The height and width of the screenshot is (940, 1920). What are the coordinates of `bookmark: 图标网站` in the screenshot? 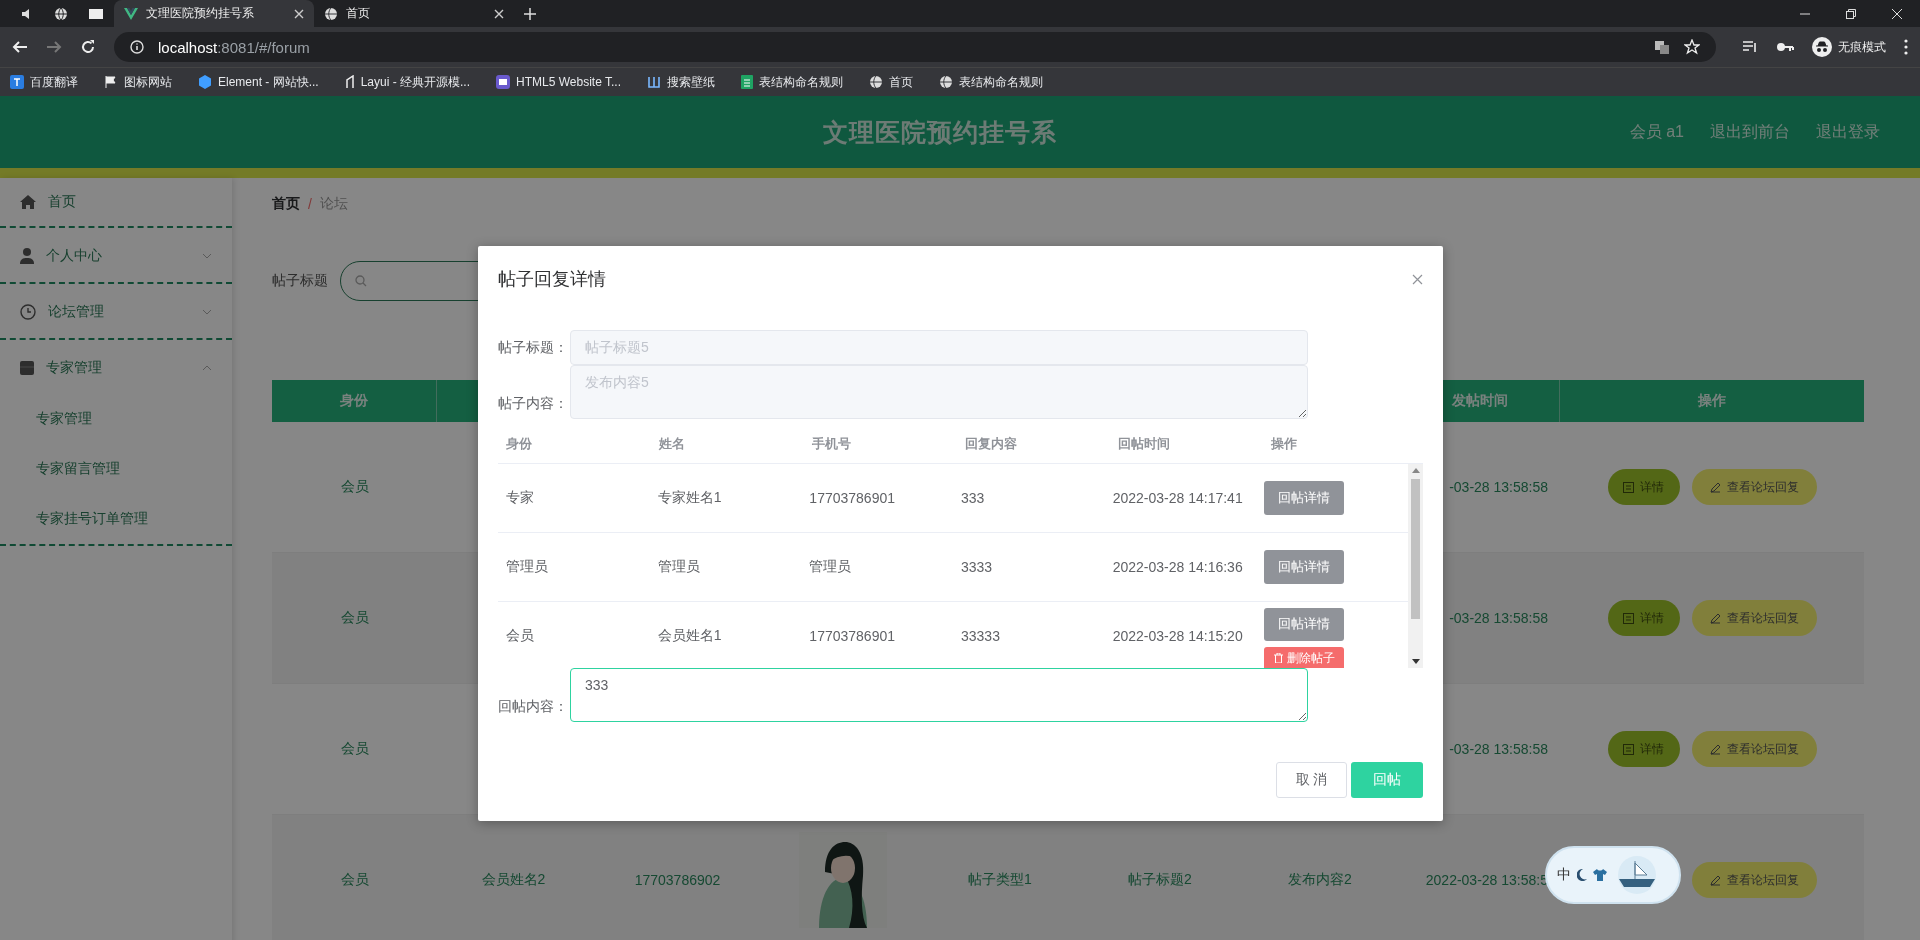 It's located at (138, 82).